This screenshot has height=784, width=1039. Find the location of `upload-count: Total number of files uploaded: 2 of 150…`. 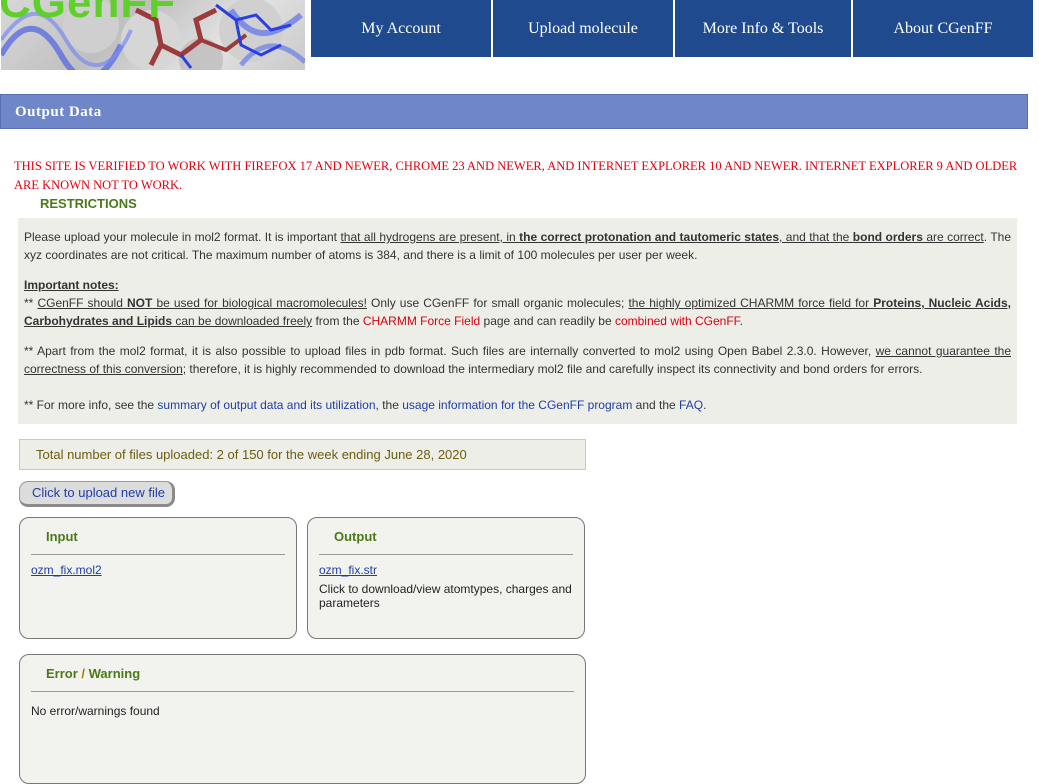

upload-count: Total number of files uploaded: 2 of 150… is located at coordinates (302, 454).